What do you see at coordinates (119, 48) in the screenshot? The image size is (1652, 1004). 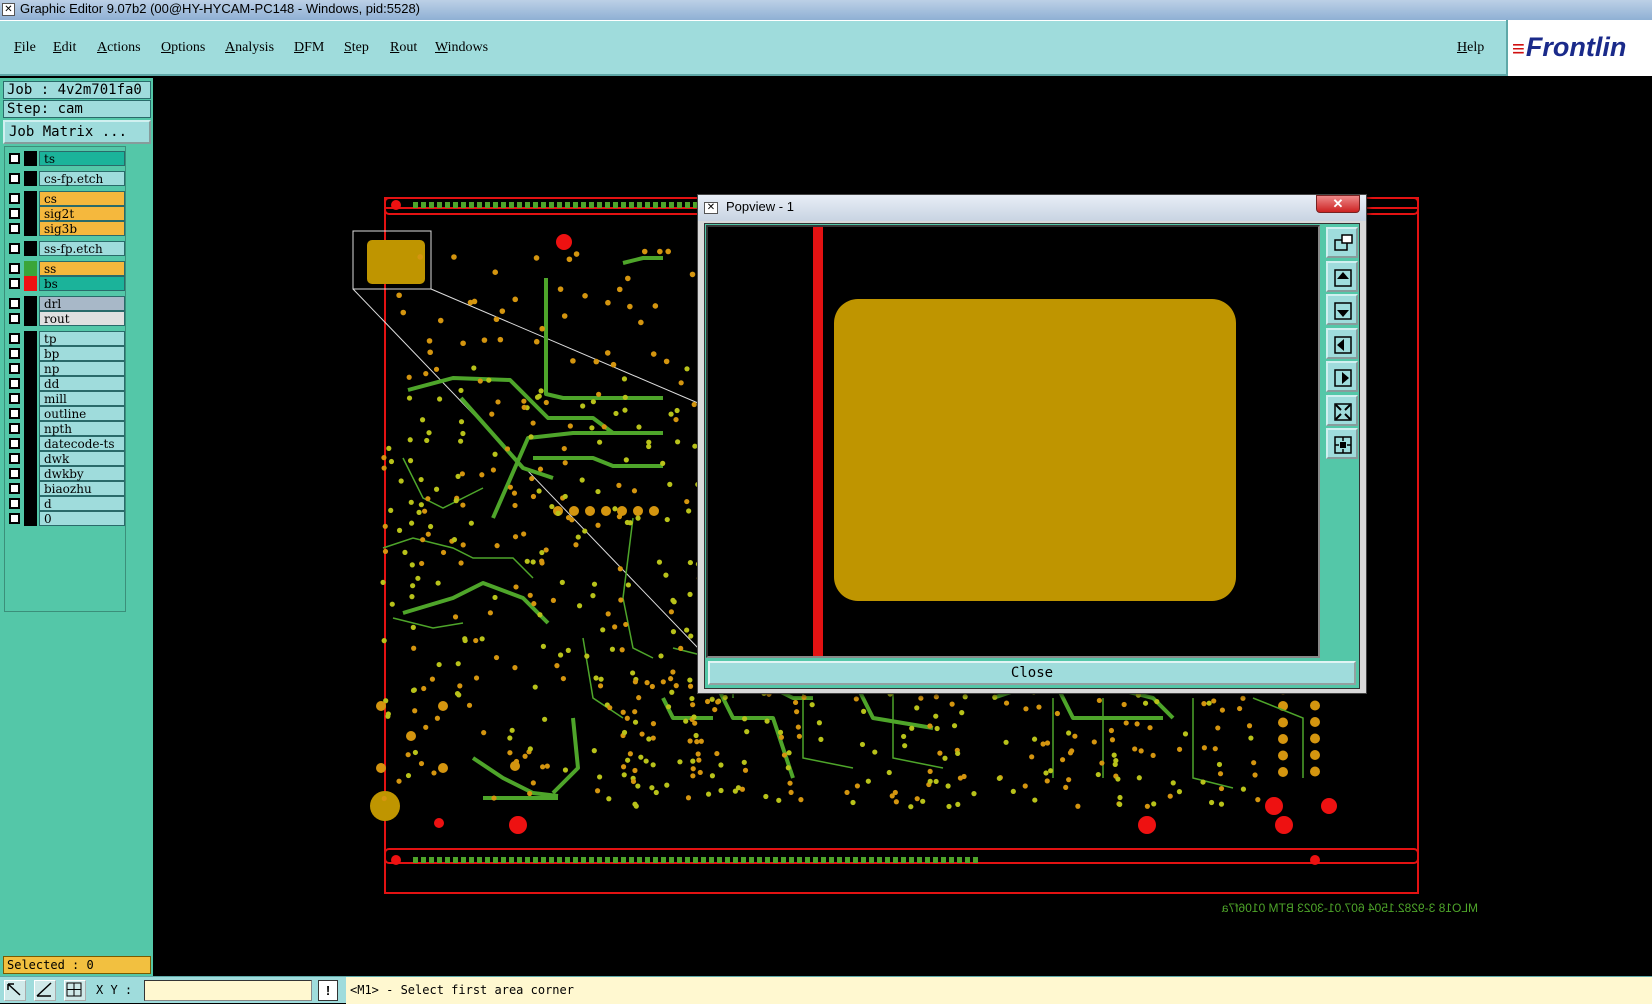 I see `menu-actions: Actions` at bounding box center [119, 48].